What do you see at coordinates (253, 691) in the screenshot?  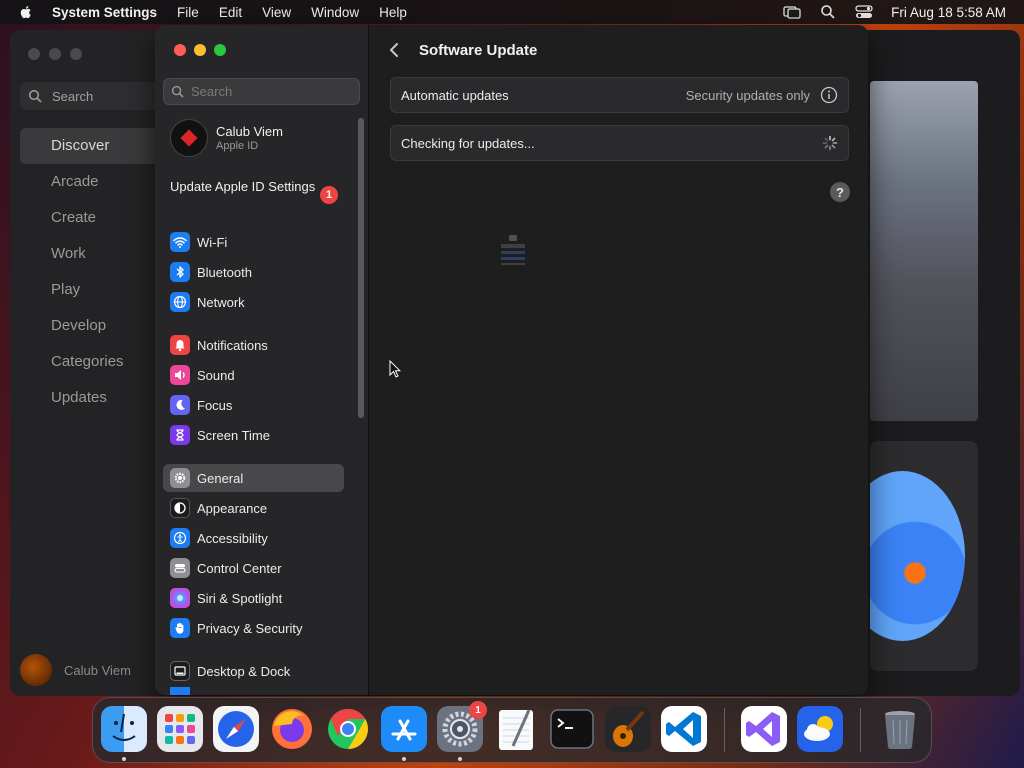 I see `sidebar-item-partial` at bounding box center [253, 691].